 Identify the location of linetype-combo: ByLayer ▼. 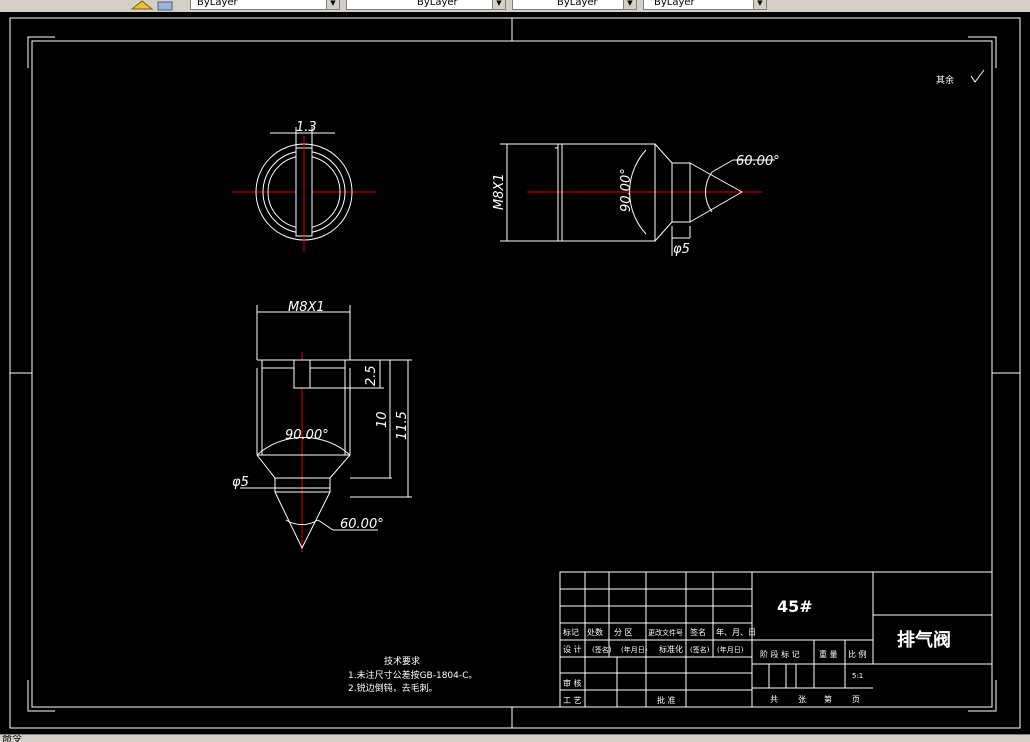
(426, 5).